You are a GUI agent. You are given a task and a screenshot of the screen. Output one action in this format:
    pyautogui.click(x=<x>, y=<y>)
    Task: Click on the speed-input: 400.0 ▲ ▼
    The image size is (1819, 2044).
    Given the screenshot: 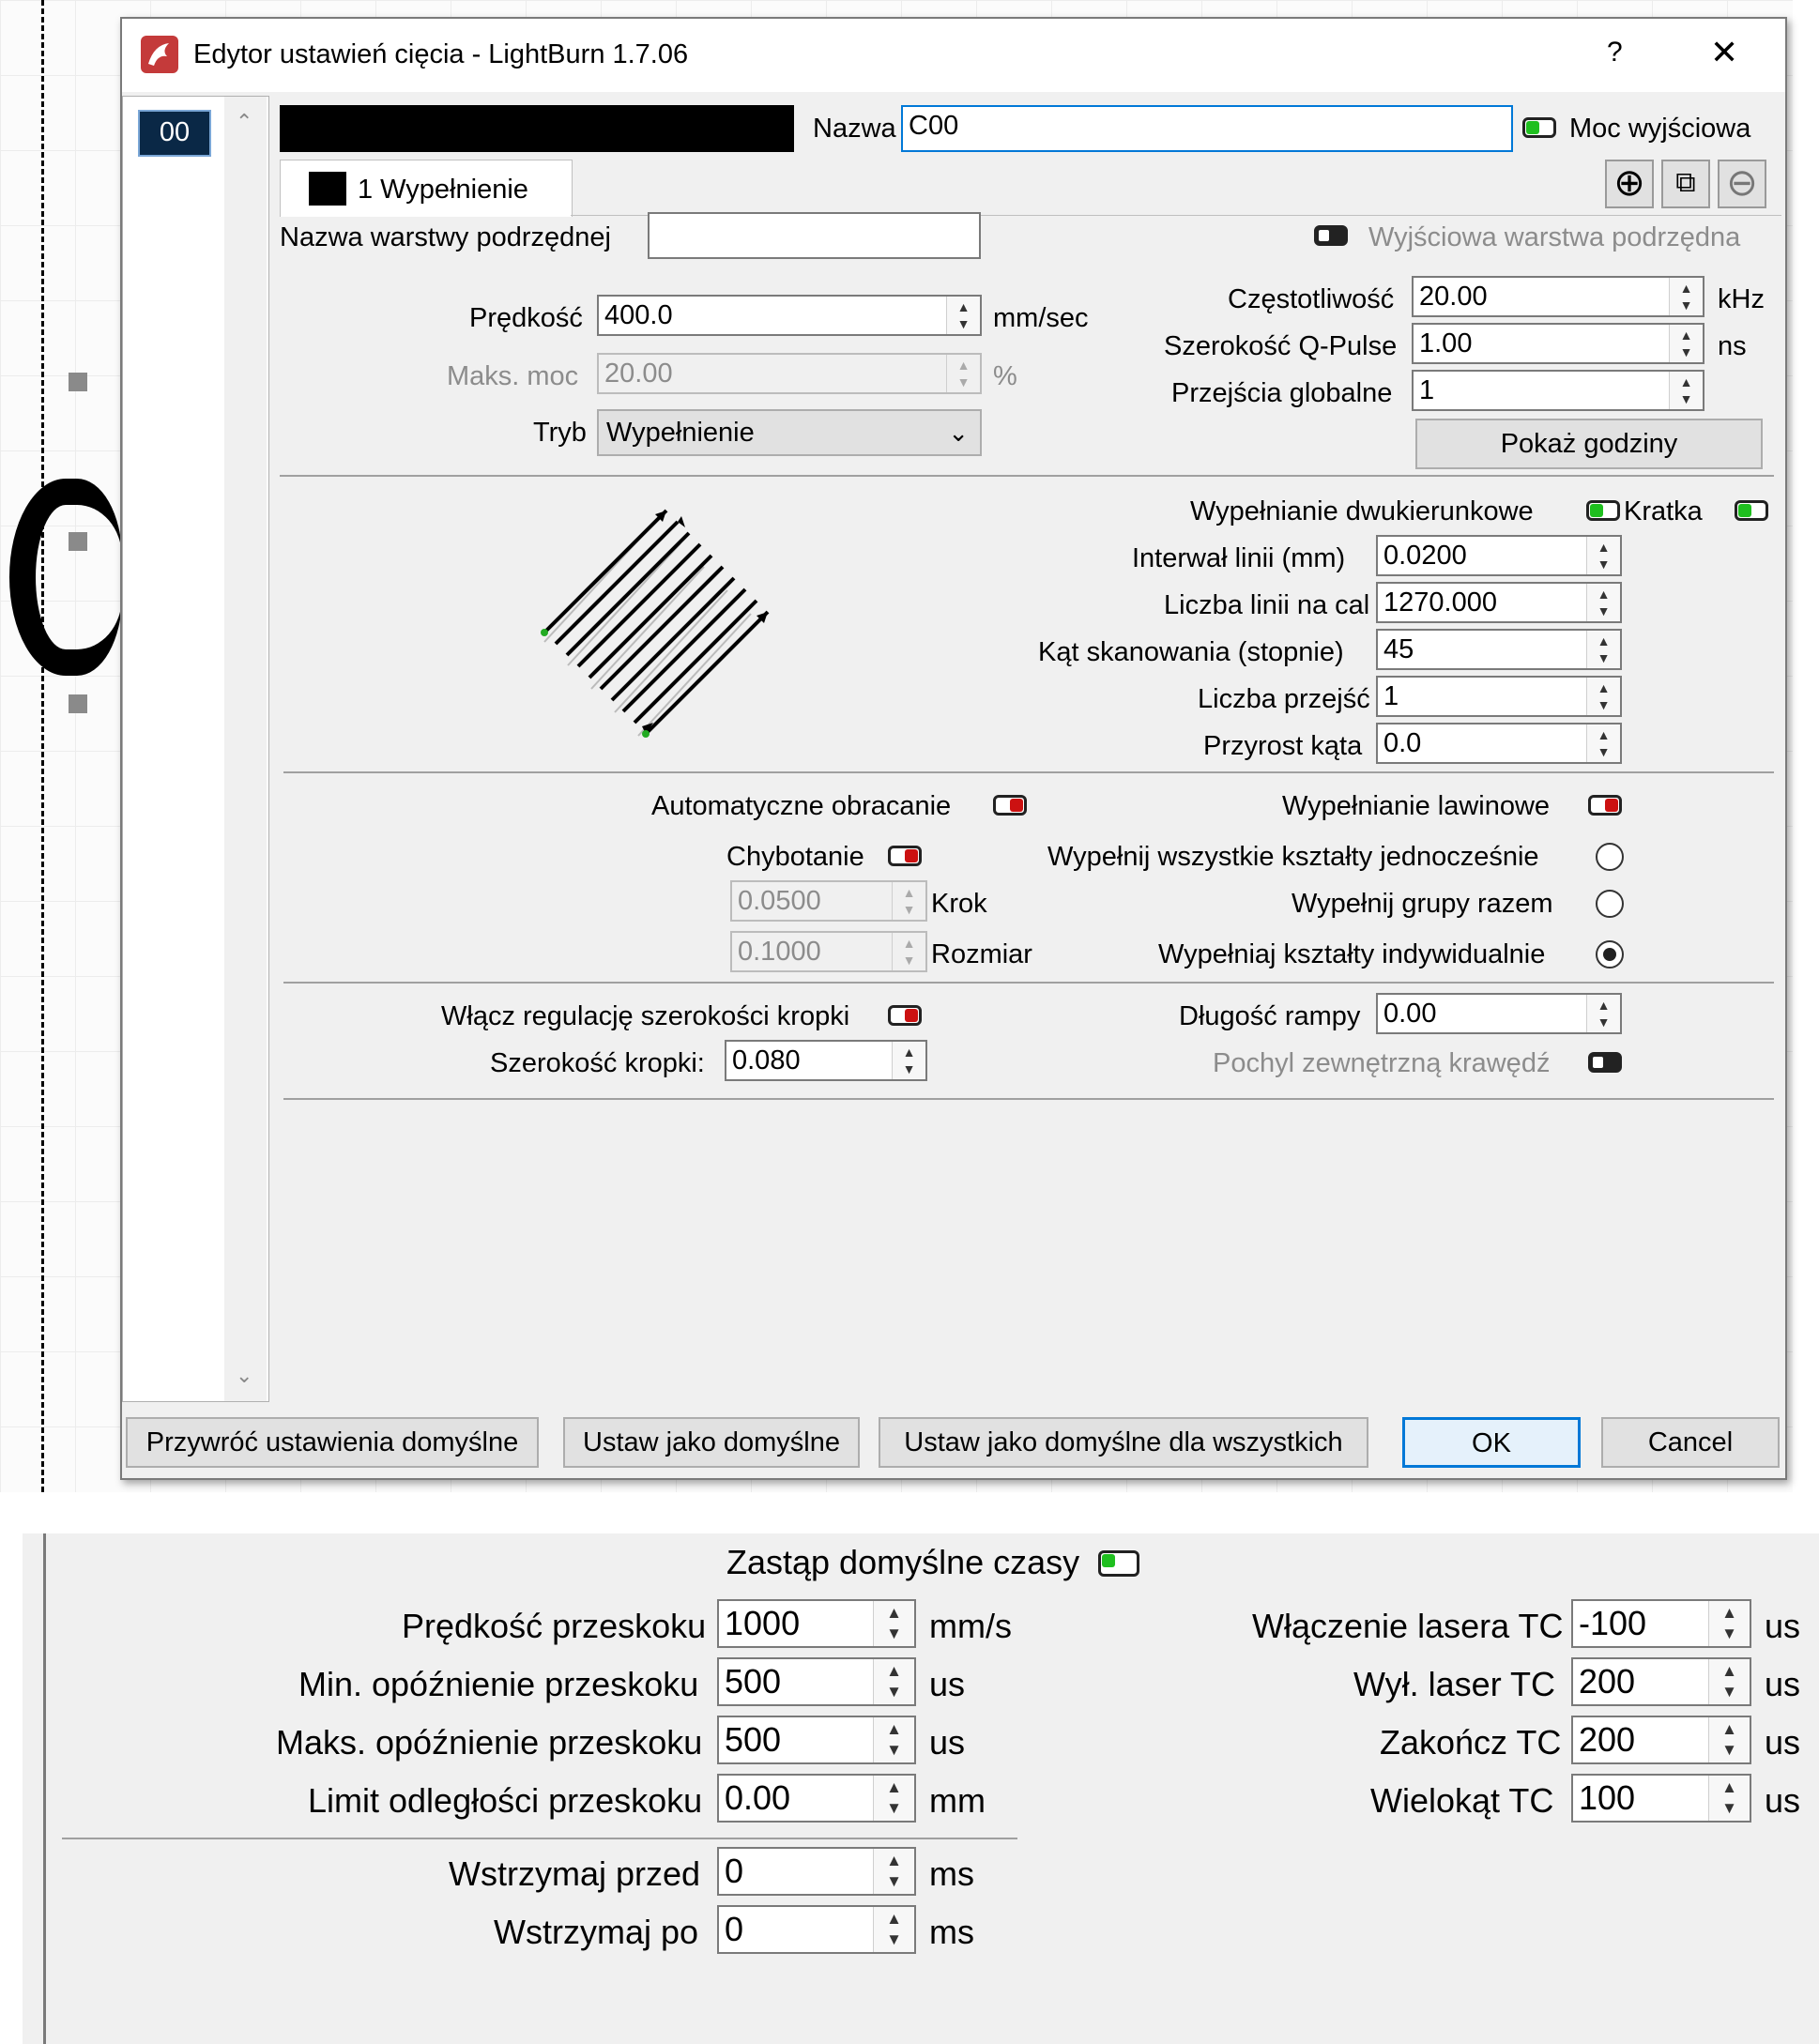 What is the action you would take?
    pyautogui.click(x=789, y=315)
    